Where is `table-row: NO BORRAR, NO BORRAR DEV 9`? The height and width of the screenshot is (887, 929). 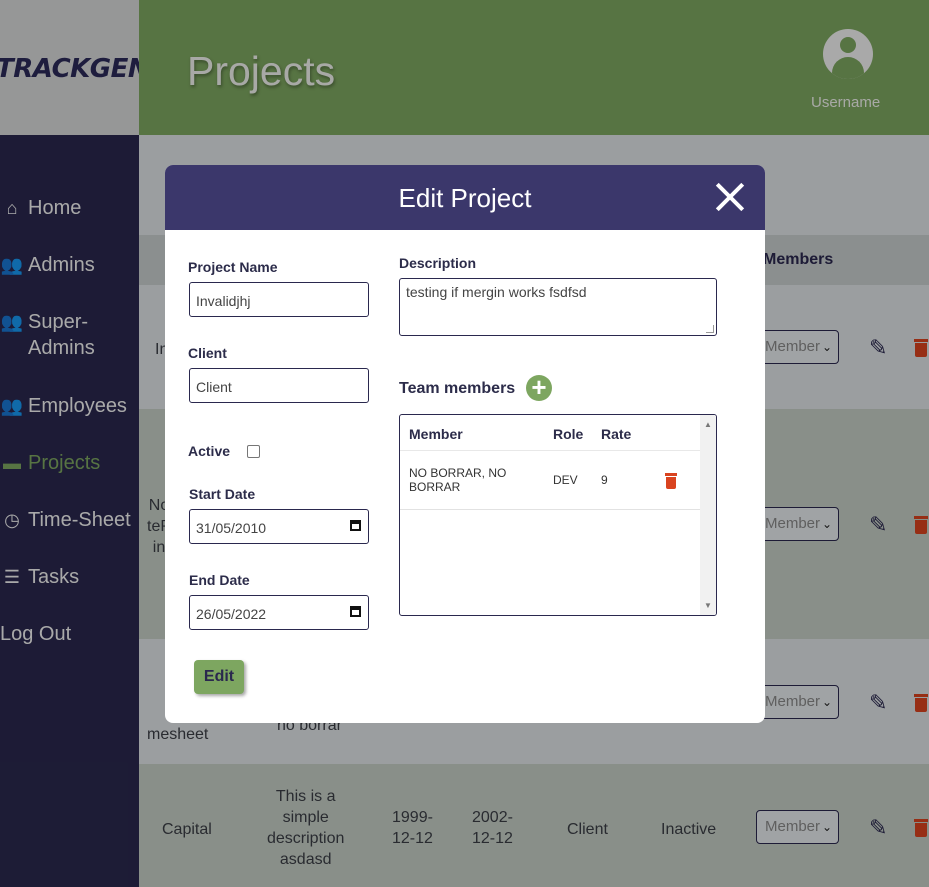
table-row: NO BORRAR, NO BORRAR DEV 9 is located at coordinates (550, 480).